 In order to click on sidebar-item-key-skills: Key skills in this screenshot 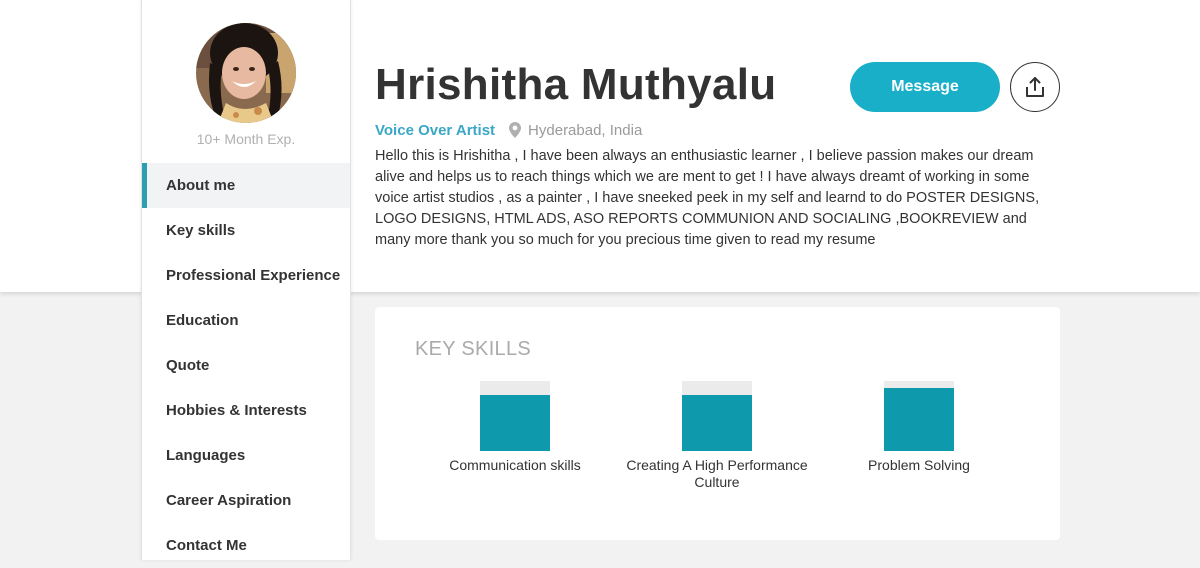, I will do `click(246, 230)`.